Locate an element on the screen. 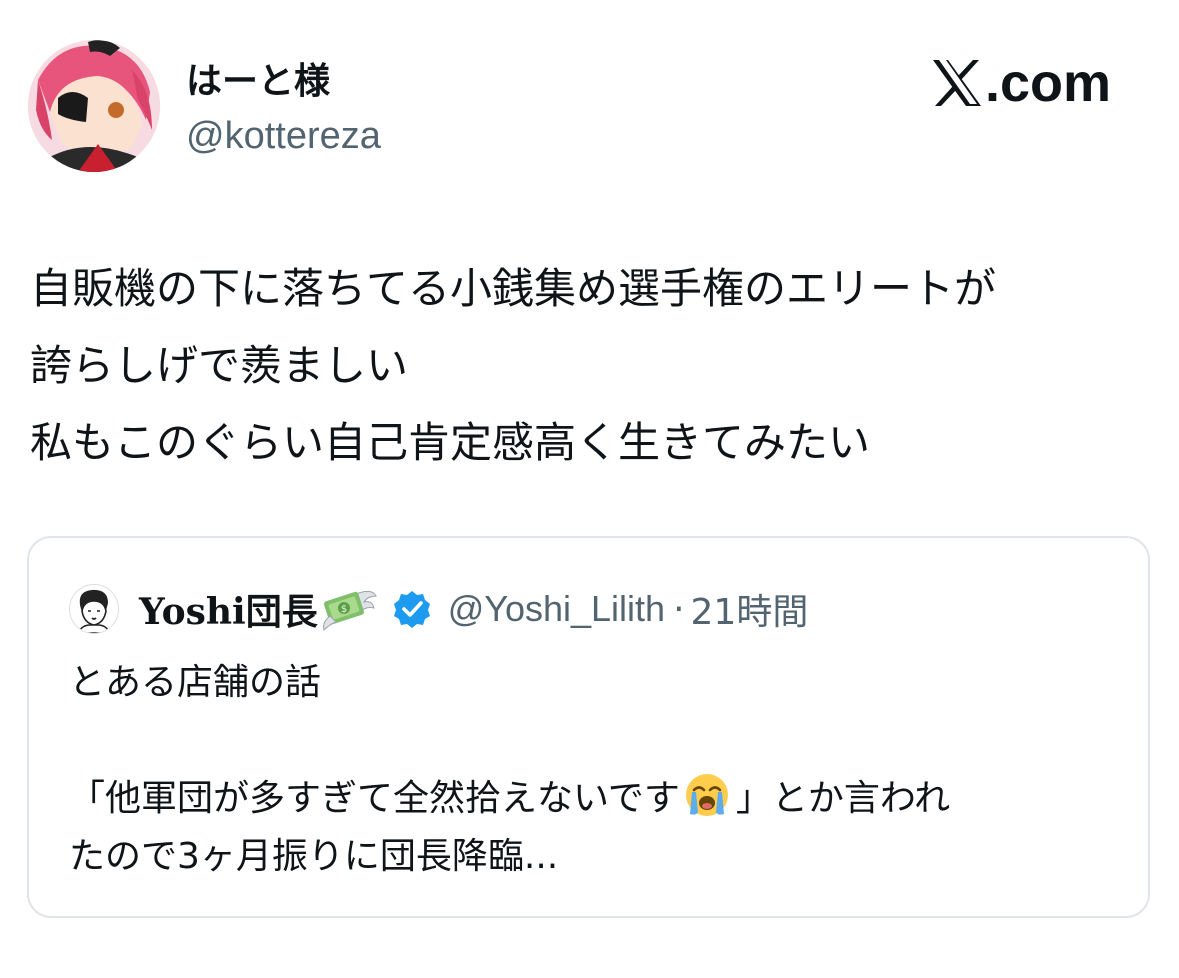  quoted-line: 「他軍団が多すぎて全然拾えないです 」とか言われ is located at coordinates (594, 799).